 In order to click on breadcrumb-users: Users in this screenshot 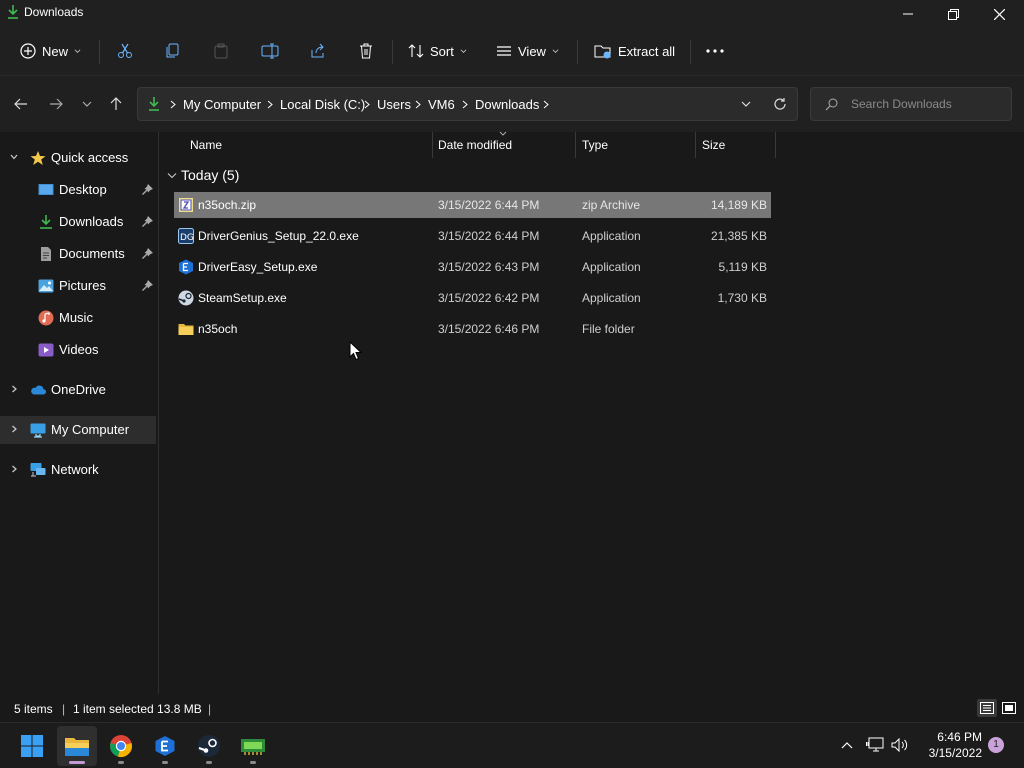, I will do `click(394, 104)`.